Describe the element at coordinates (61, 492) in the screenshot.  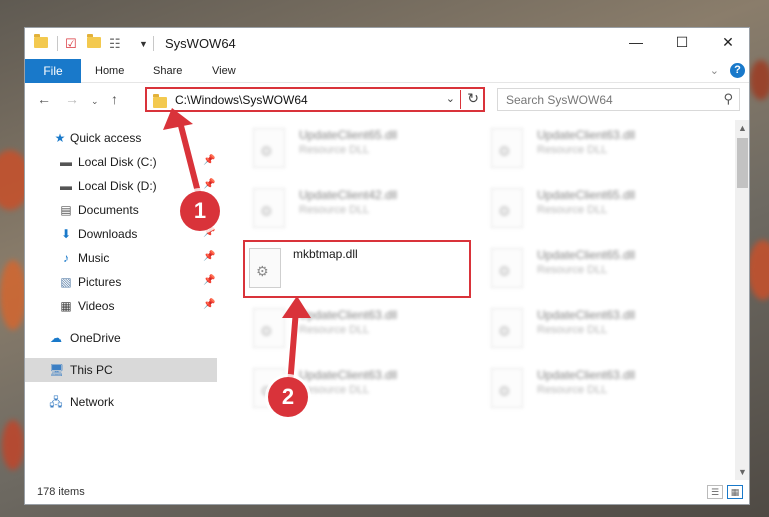
I see `item-count: 178 items` at that location.